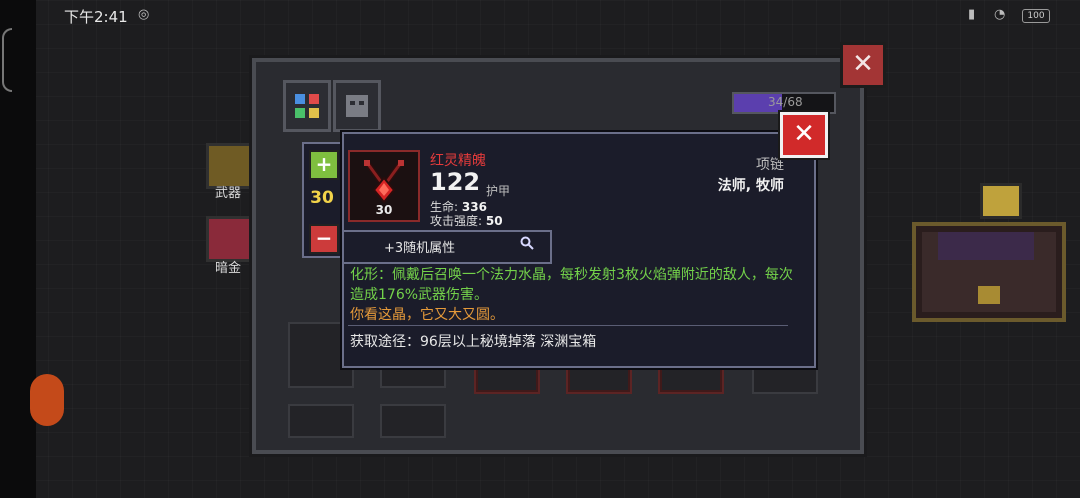  I want to click on capacity-bar: 34/68, so click(784, 103).